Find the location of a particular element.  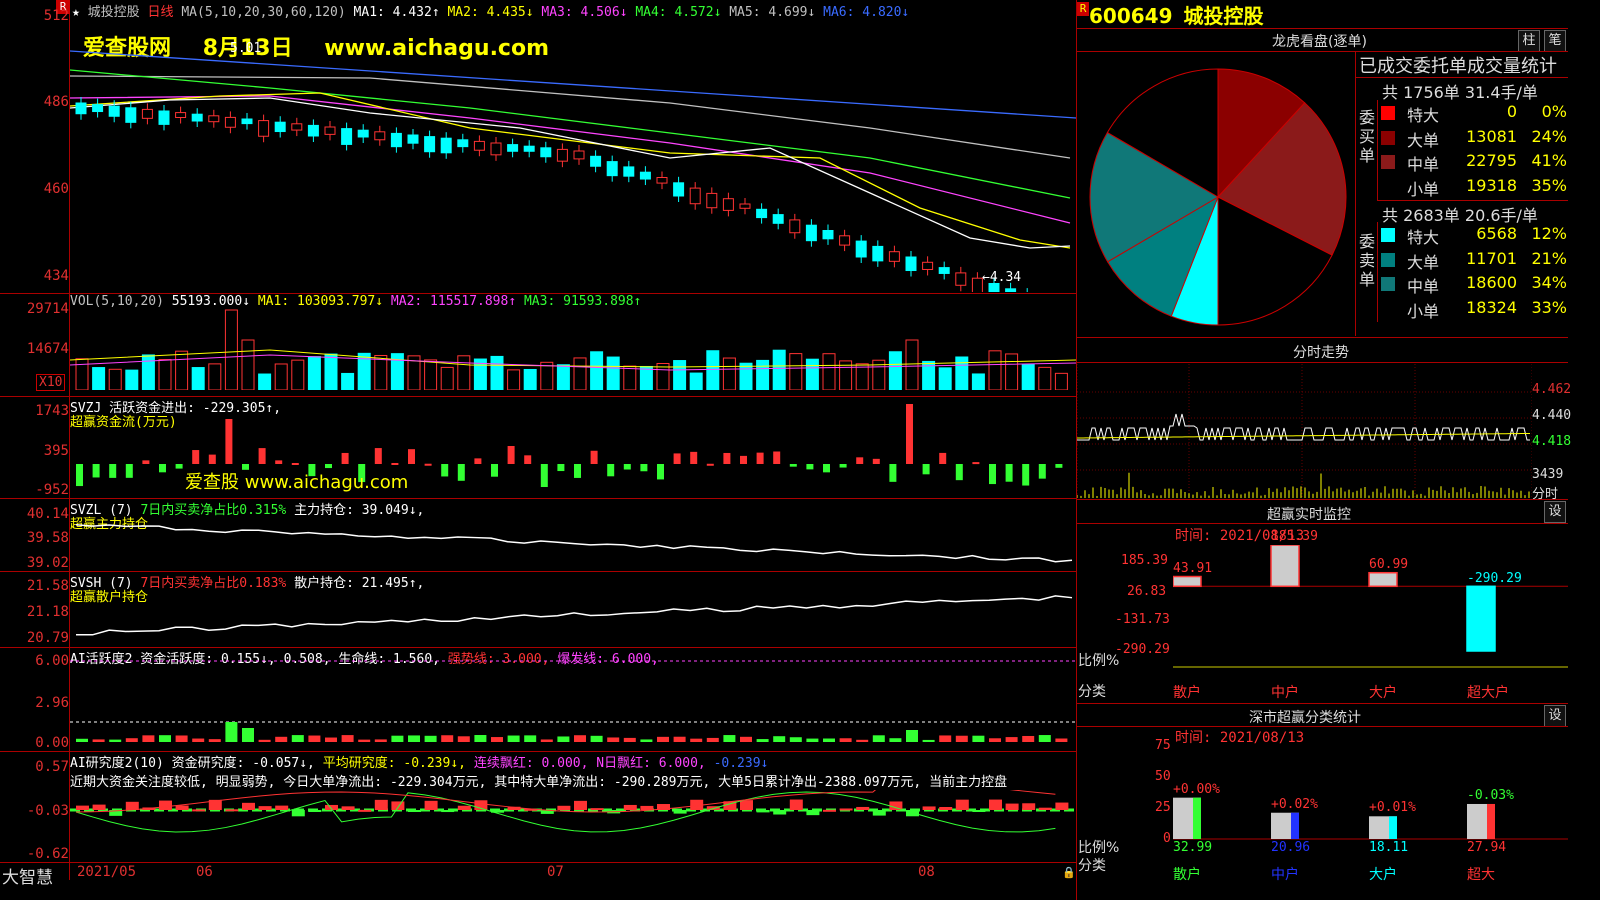

sell-row-percent: 21% is located at coordinates (1549, 258).